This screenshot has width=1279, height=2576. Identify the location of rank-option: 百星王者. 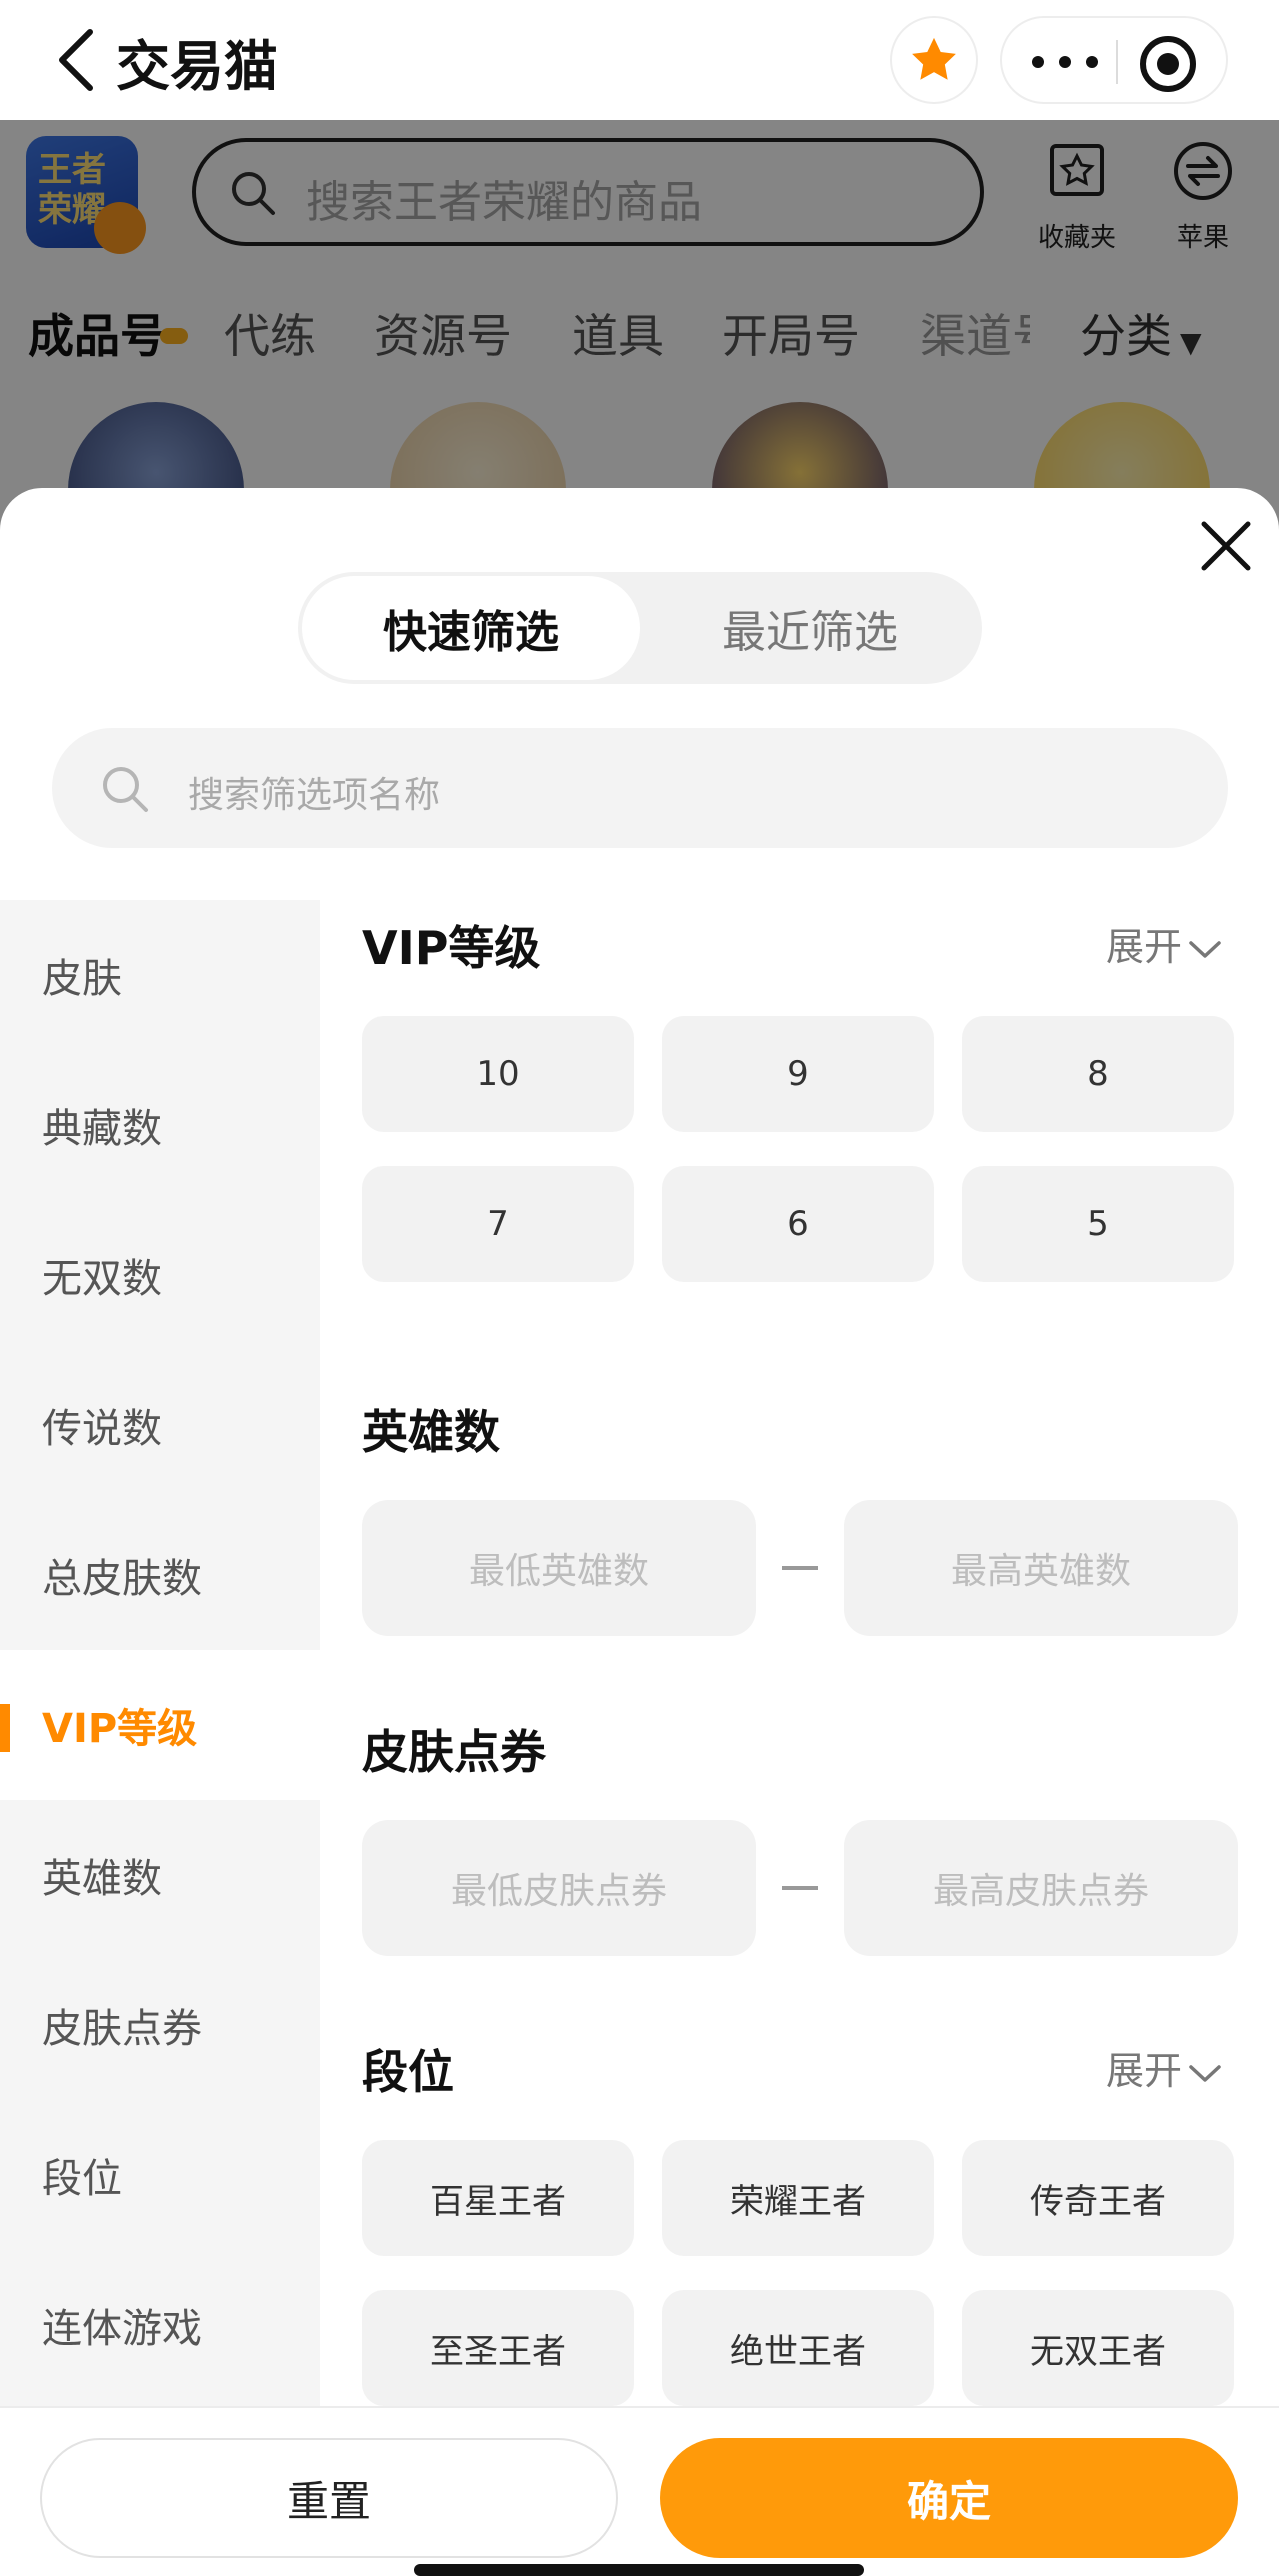
(498, 2198).